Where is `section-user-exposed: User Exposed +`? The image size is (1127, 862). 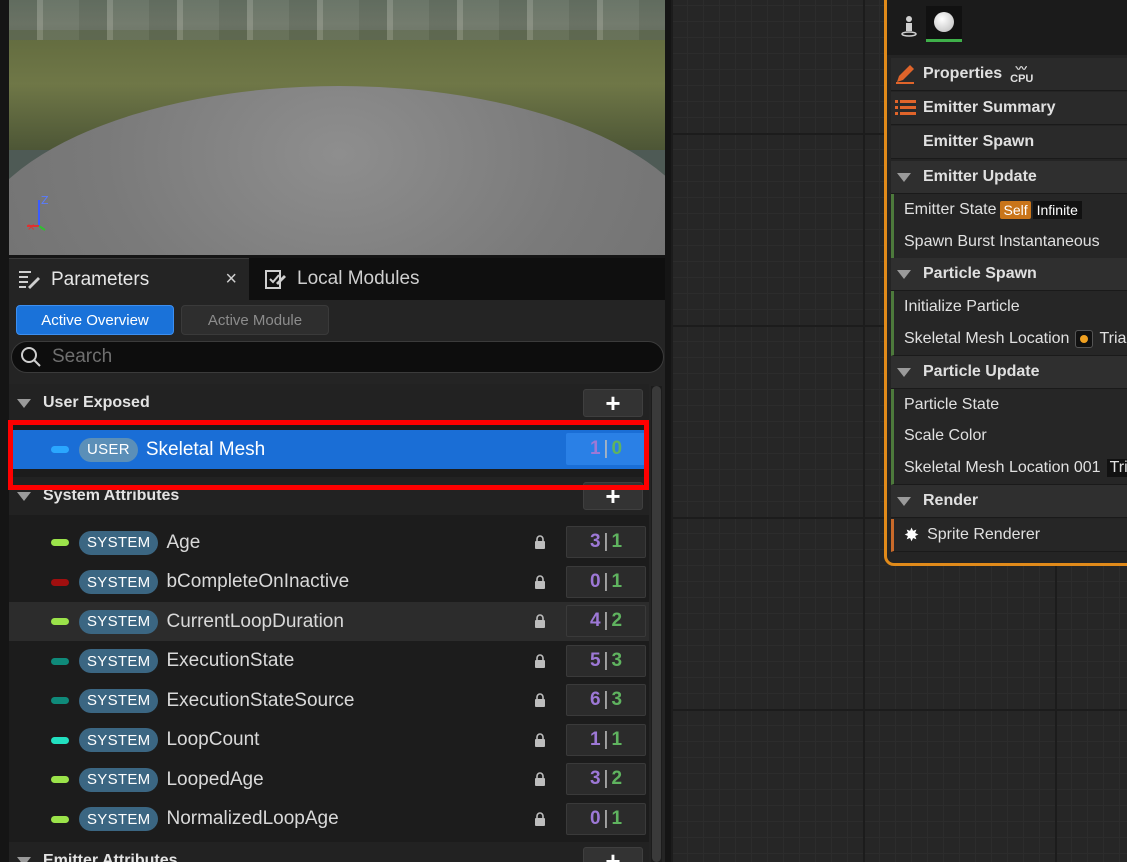 section-user-exposed: User Exposed + is located at coordinates (329, 403).